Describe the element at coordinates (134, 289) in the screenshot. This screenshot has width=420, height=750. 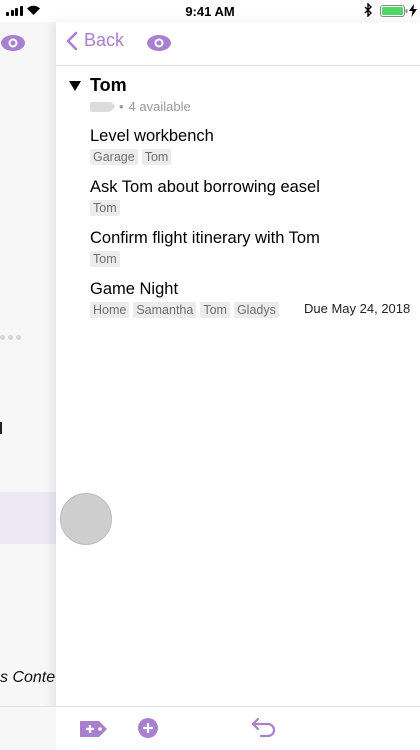
I see `task-title: Game Night` at that location.